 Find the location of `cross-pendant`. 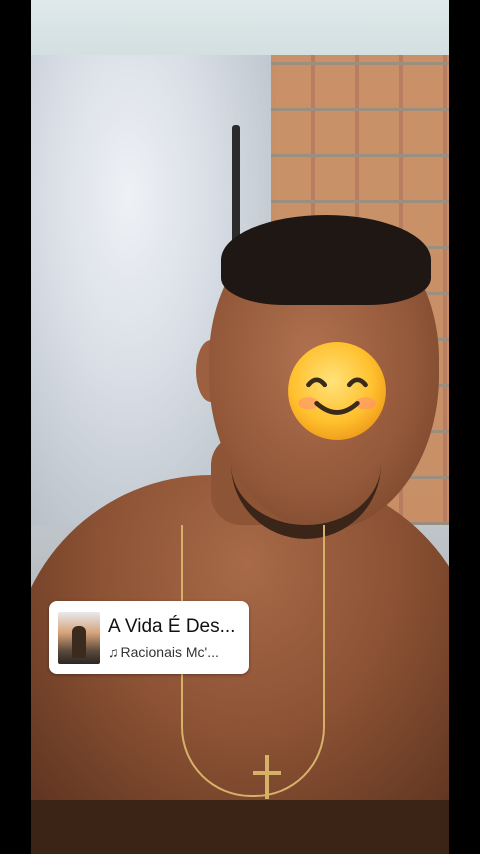

cross-pendant is located at coordinates (267, 777).